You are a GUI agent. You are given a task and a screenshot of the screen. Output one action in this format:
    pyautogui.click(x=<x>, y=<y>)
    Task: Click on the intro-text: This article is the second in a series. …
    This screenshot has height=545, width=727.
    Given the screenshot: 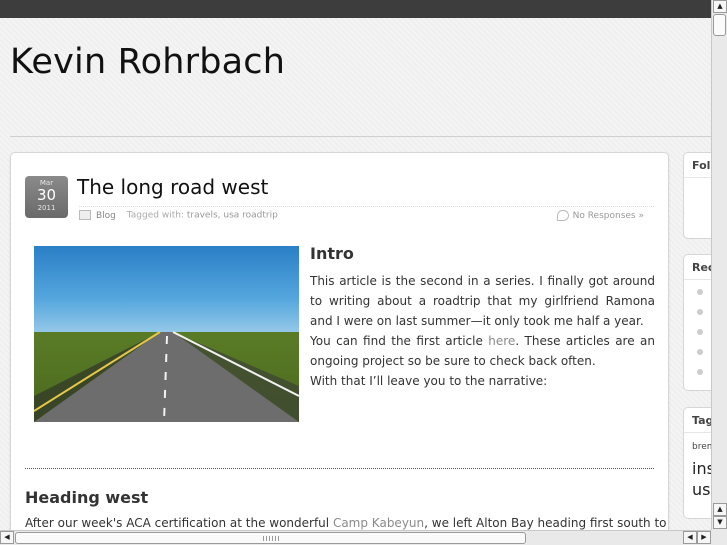 What is the action you would take?
    pyautogui.click(x=482, y=331)
    